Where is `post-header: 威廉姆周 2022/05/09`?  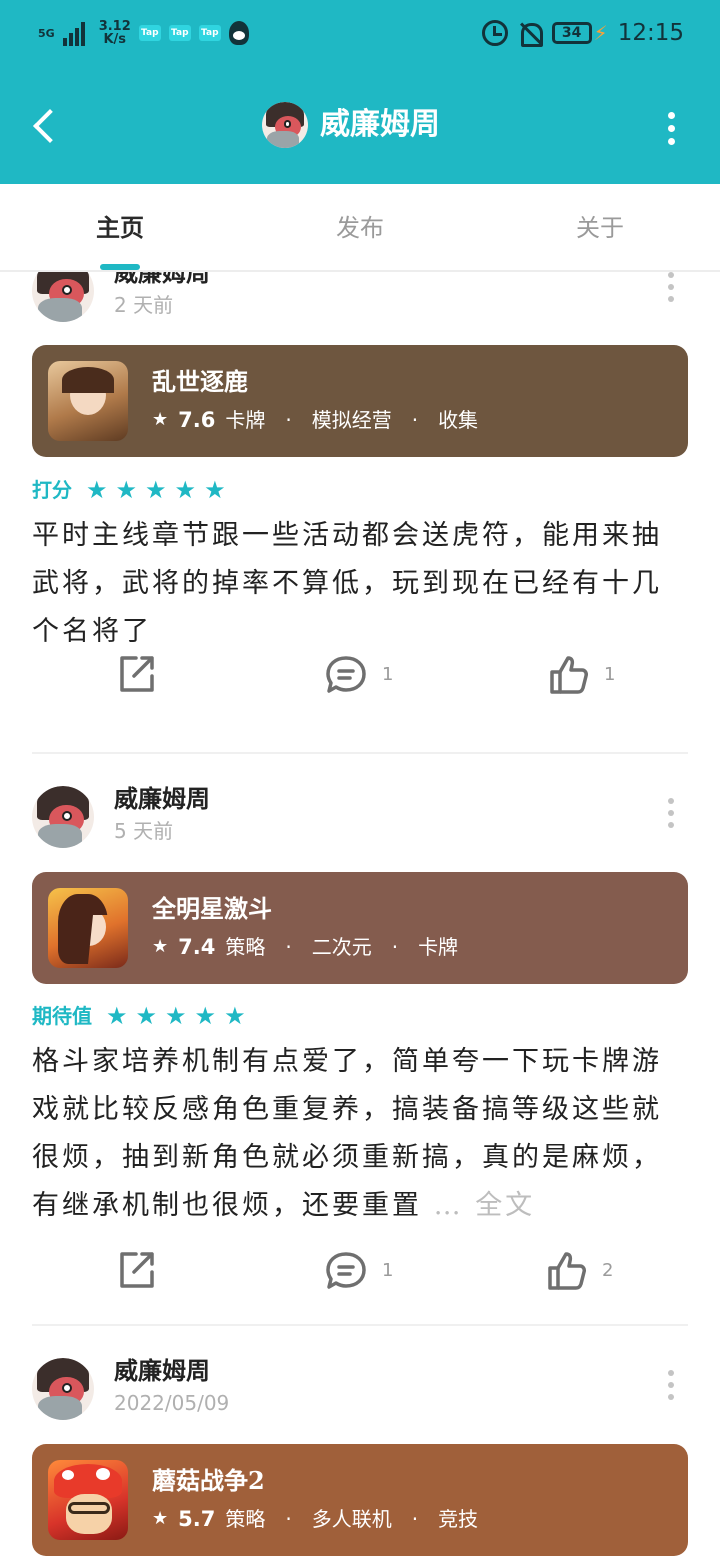 post-header: 威廉姆周 2022/05/09 is located at coordinates (360, 1388).